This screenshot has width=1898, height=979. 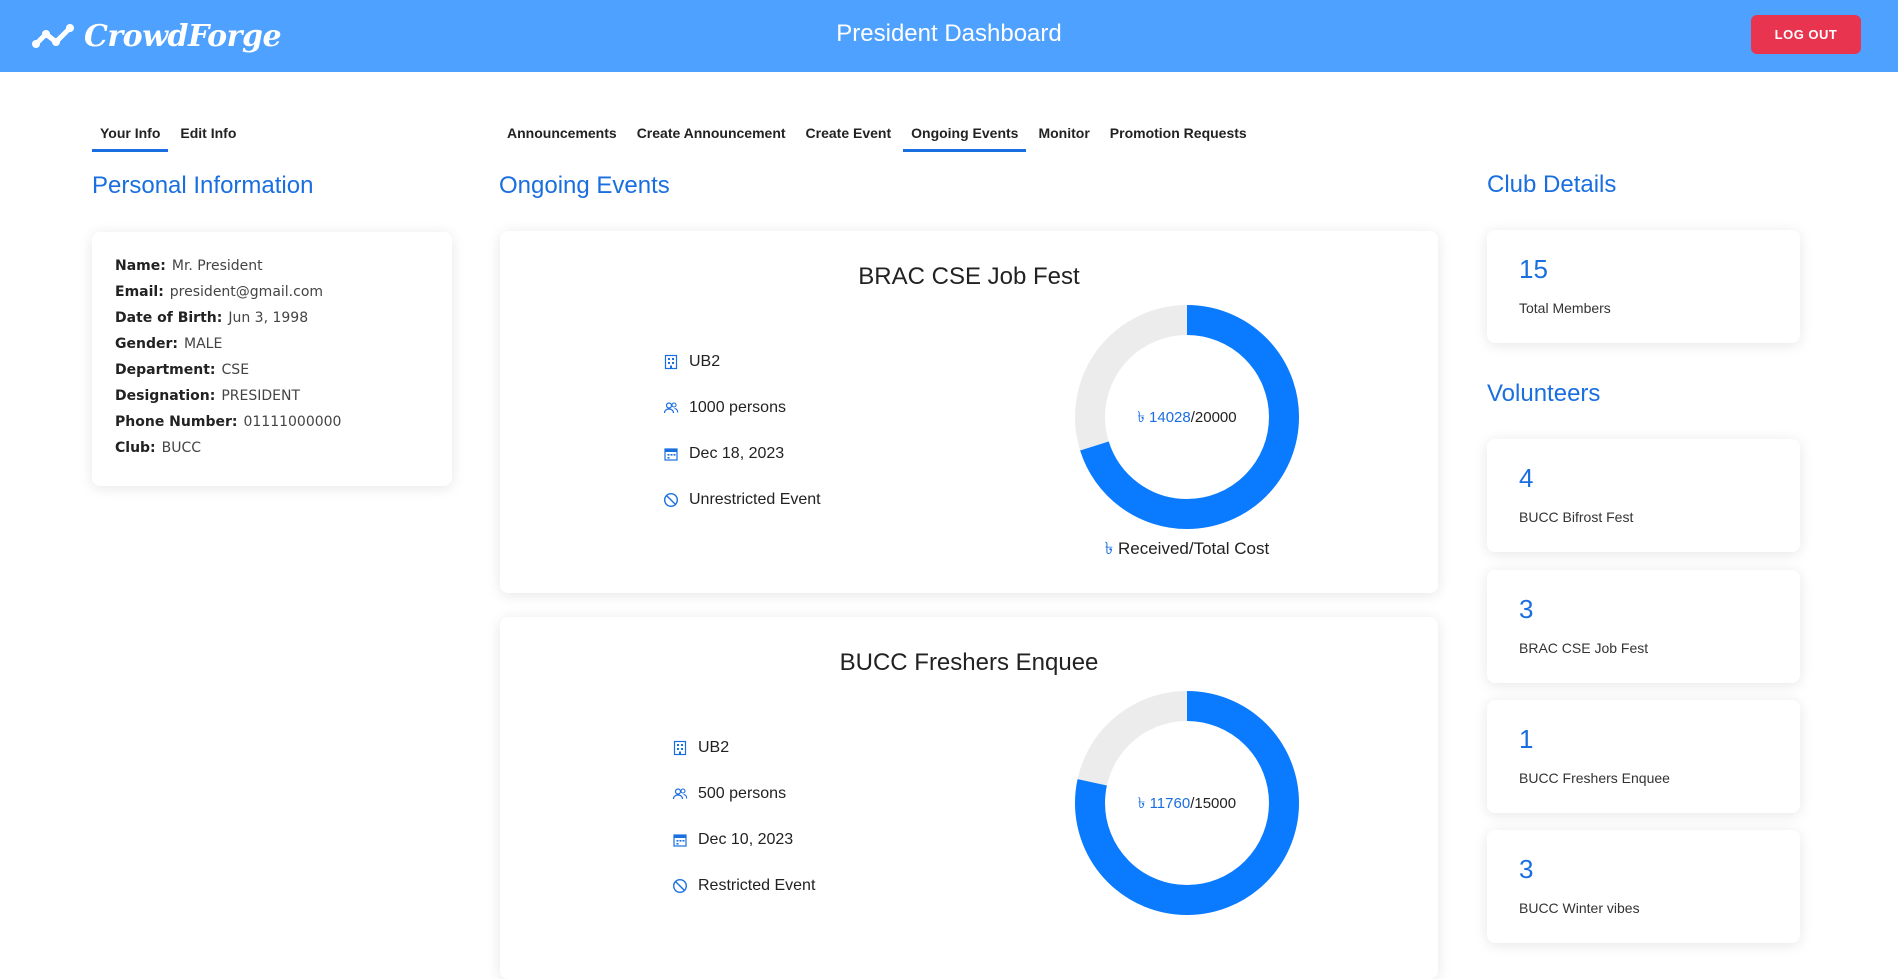 What do you see at coordinates (737, 453) in the screenshot?
I see `date-text: Dec 18, 2023` at bounding box center [737, 453].